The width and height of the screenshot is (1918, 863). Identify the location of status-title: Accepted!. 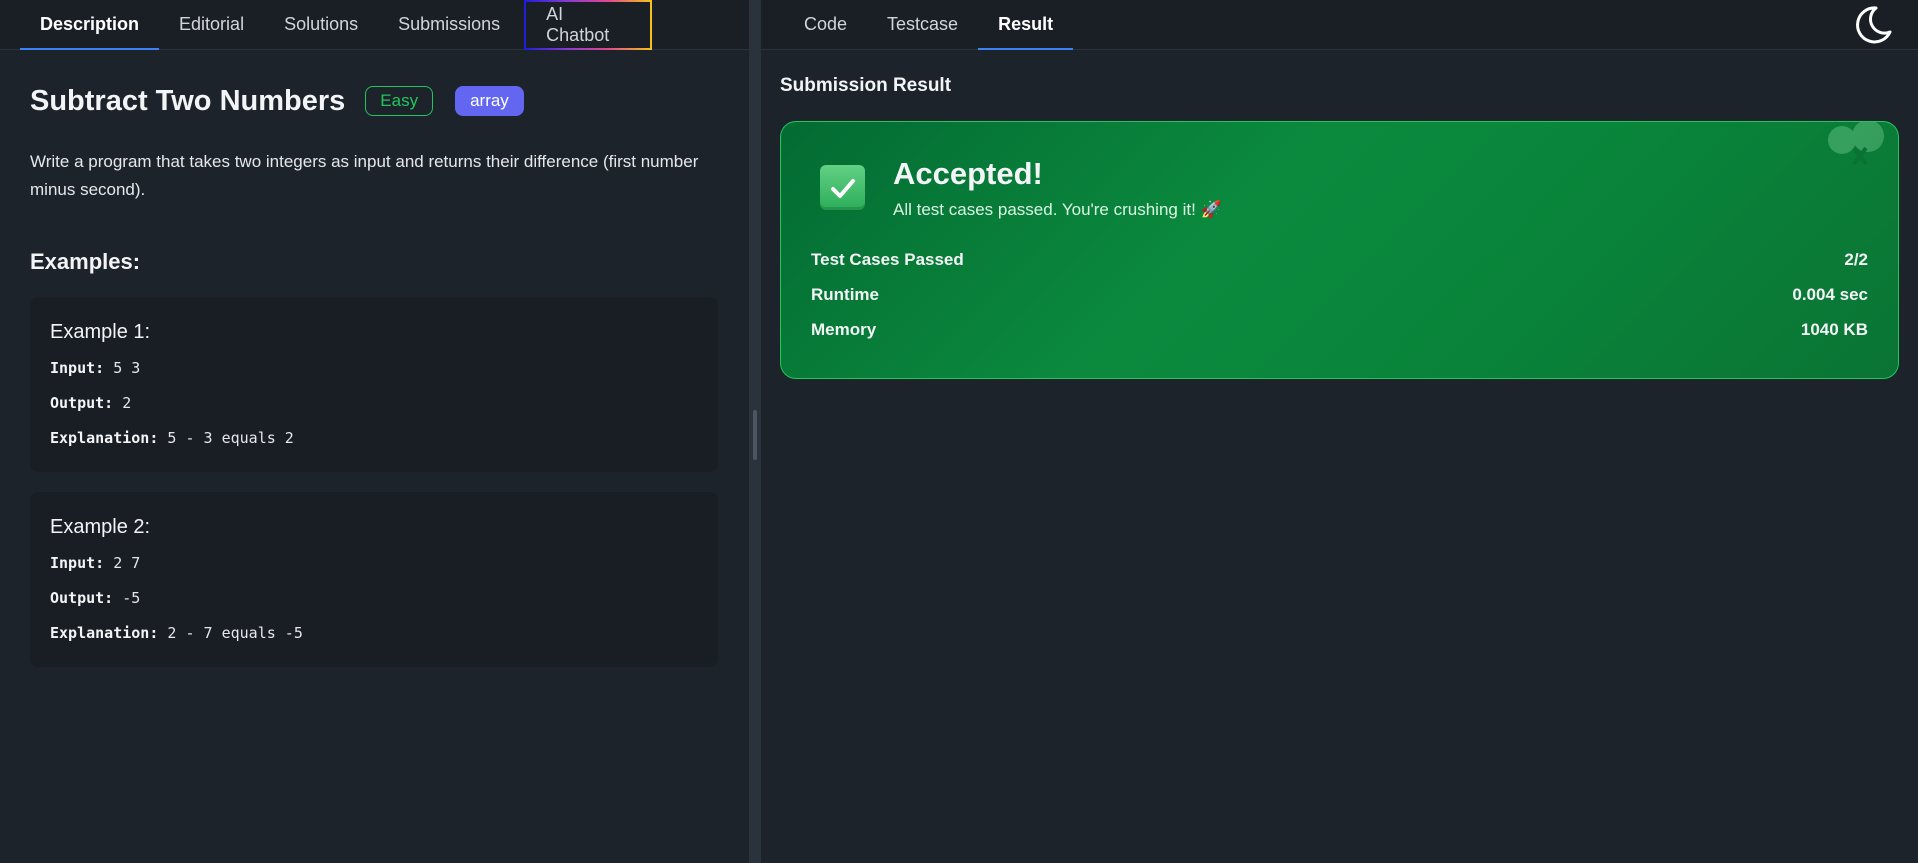
(968, 173).